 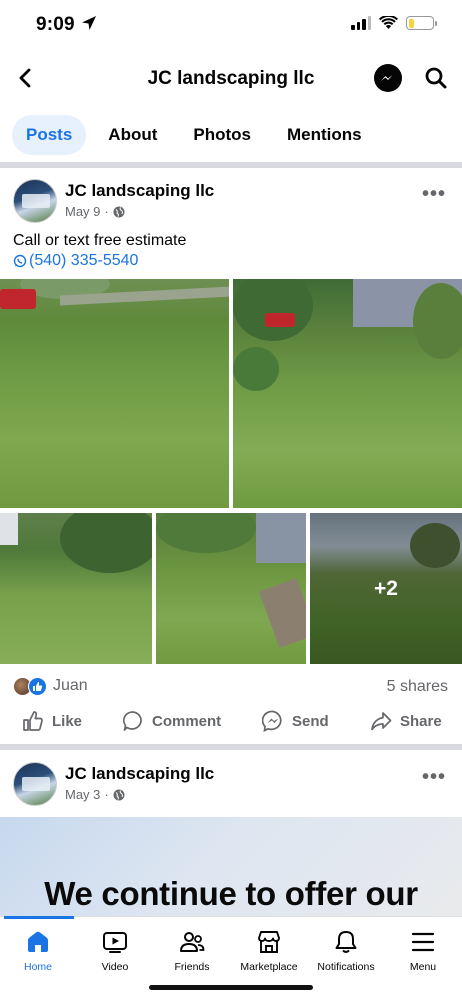 I want to click on reactions-summary: Juan, so click(x=50, y=686).